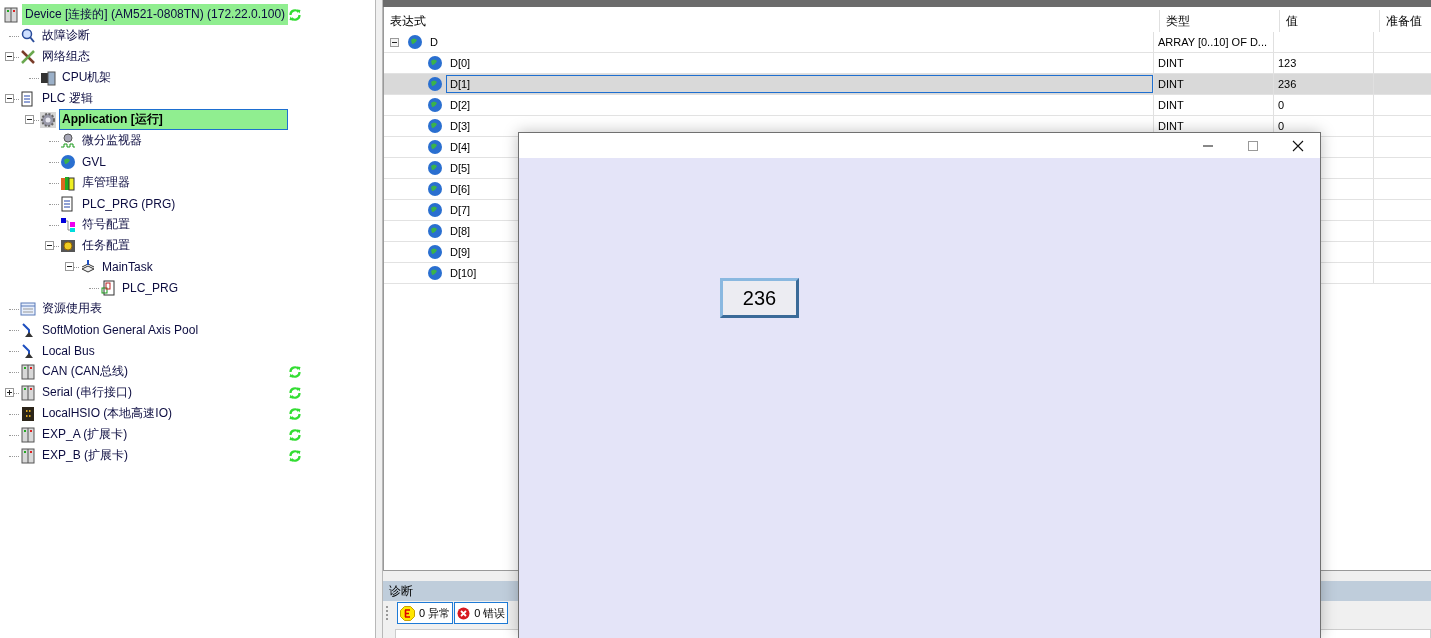 The image size is (1431, 638). What do you see at coordinates (106, 224) in the screenshot?
I see `tree-item: 符号配置` at bounding box center [106, 224].